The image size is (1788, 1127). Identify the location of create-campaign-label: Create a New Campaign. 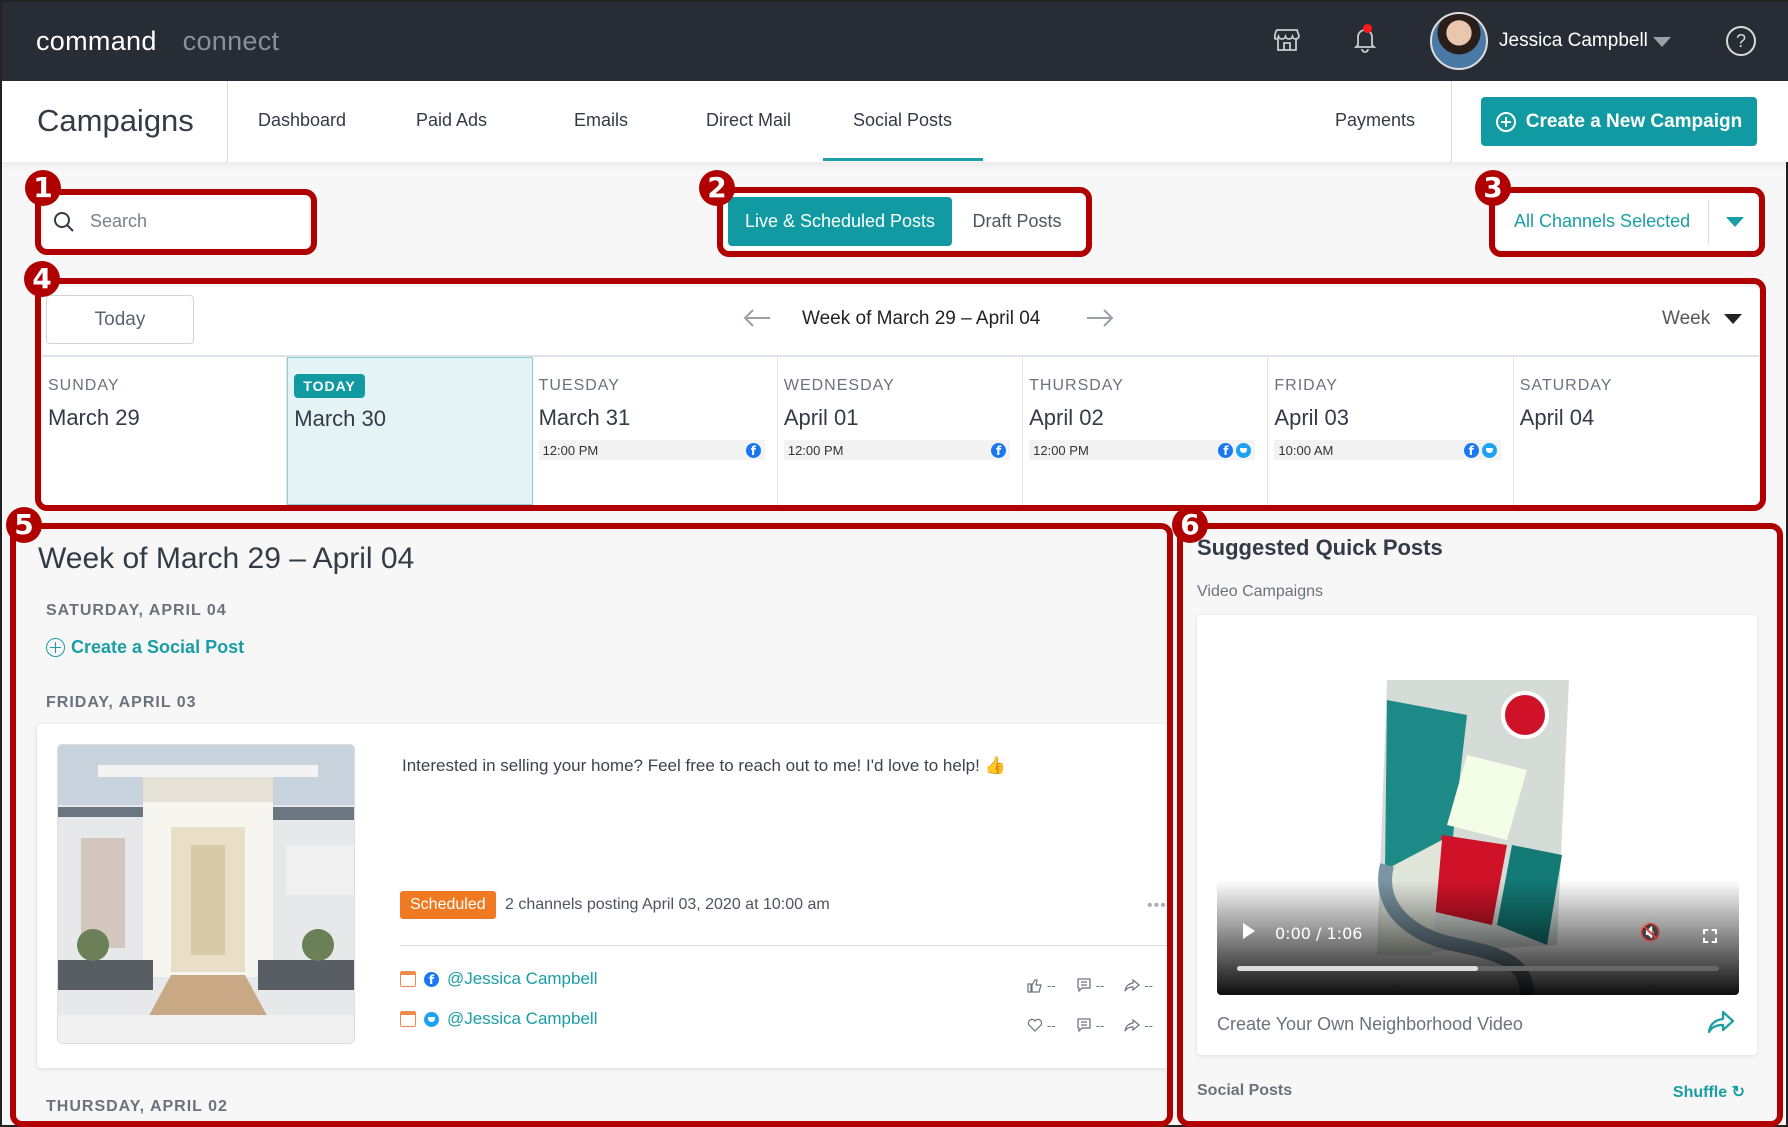
(1634, 121).